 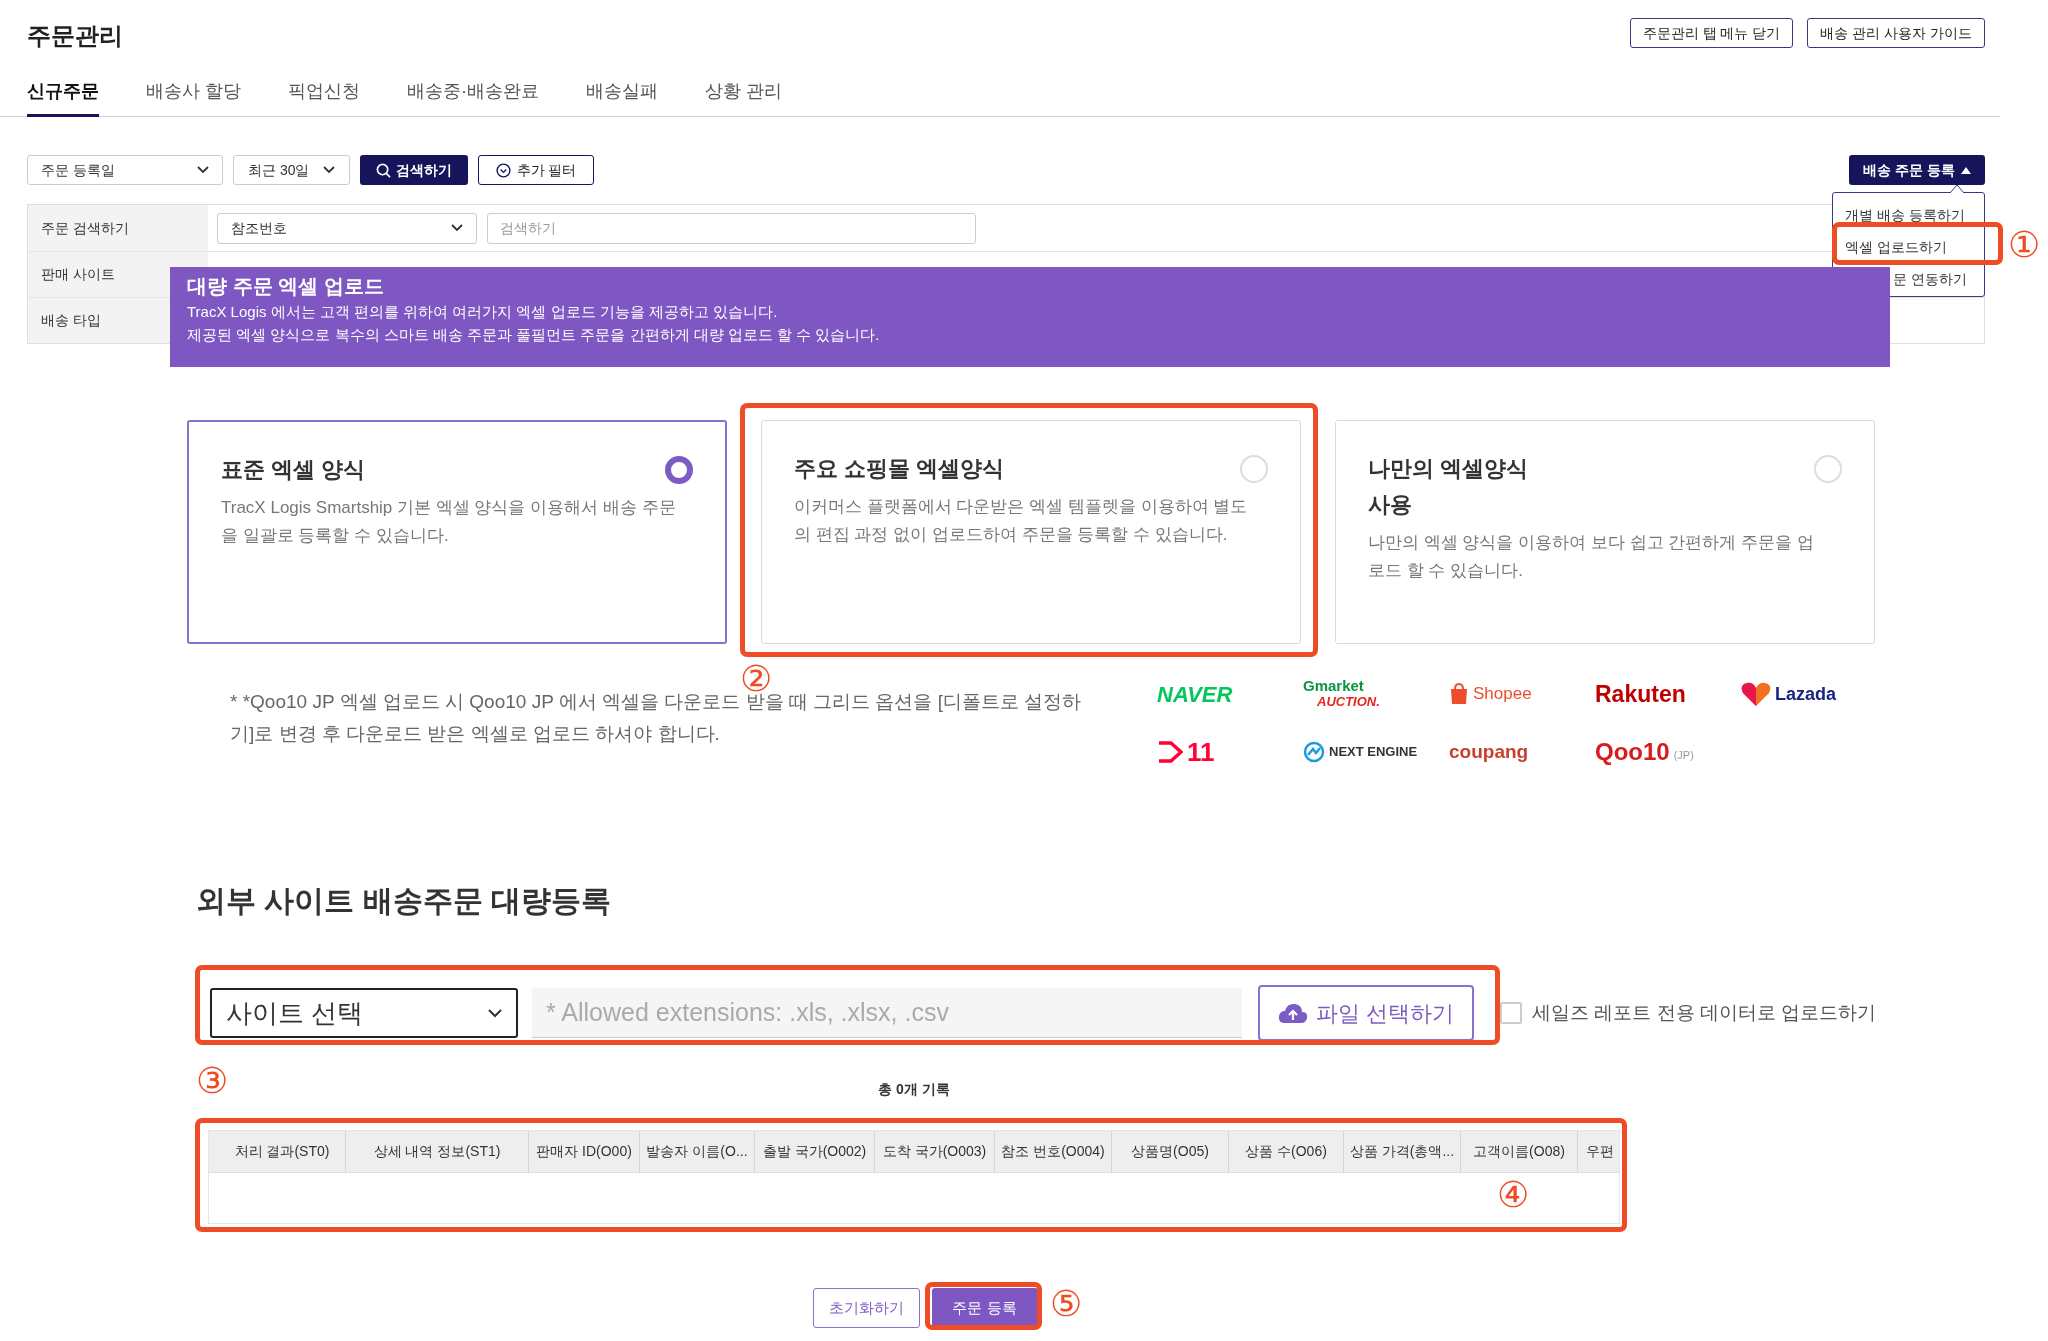 What do you see at coordinates (935, 1151) in the screenshot?
I see `column-header: 도착 국가(O003)` at bounding box center [935, 1151].